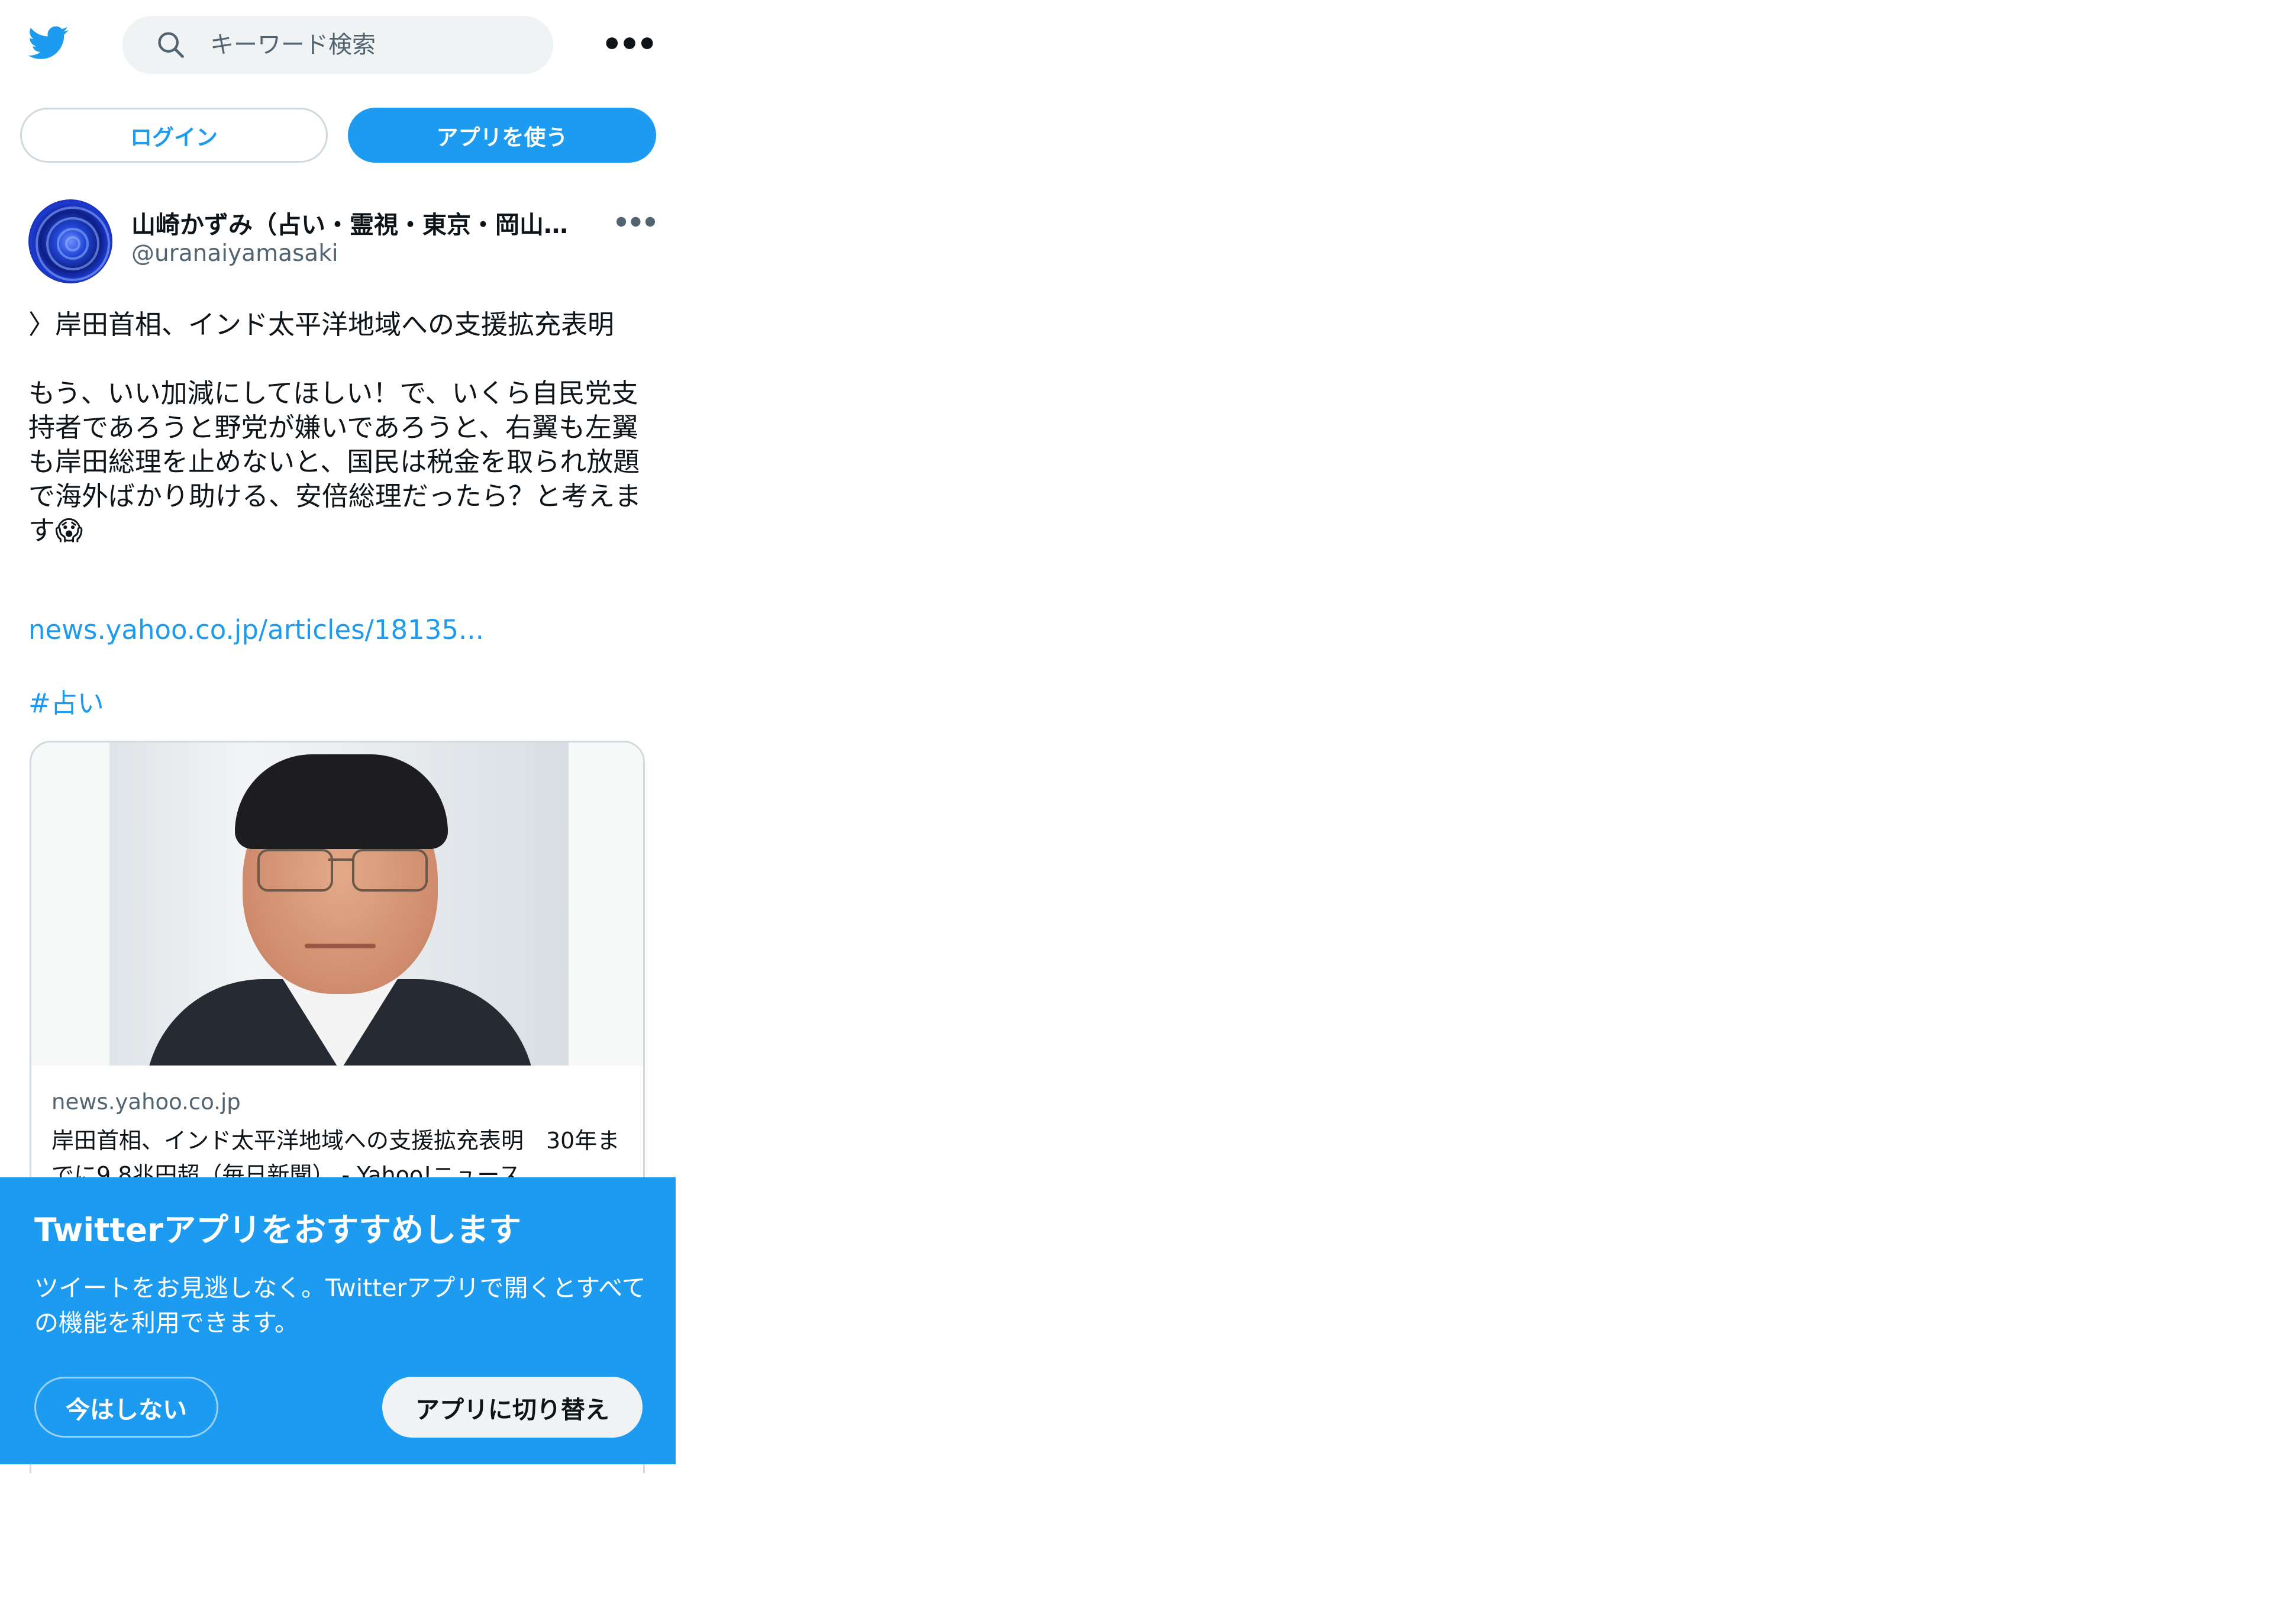 The width and height of the screenshot is (2279, 1624). What do you see at coordinates (340, 1305) in the screenshot?
I see `promo-description: ツイートをお見逃しなく。Twitterアプリで開くとすべての機能を利用できます。` at bounding box center [340, 1305].